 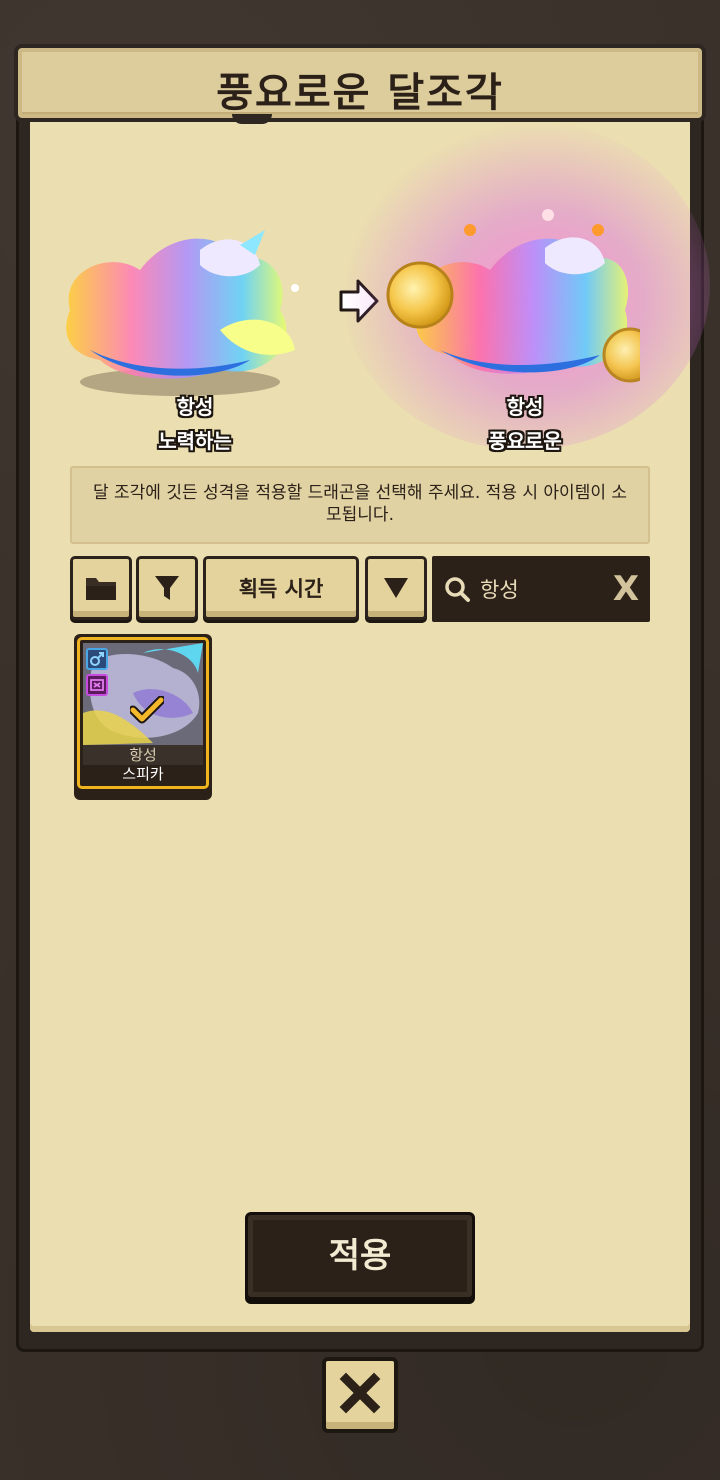 I want to click on sort-button: 획득 시간, so click(x=281, y=588).